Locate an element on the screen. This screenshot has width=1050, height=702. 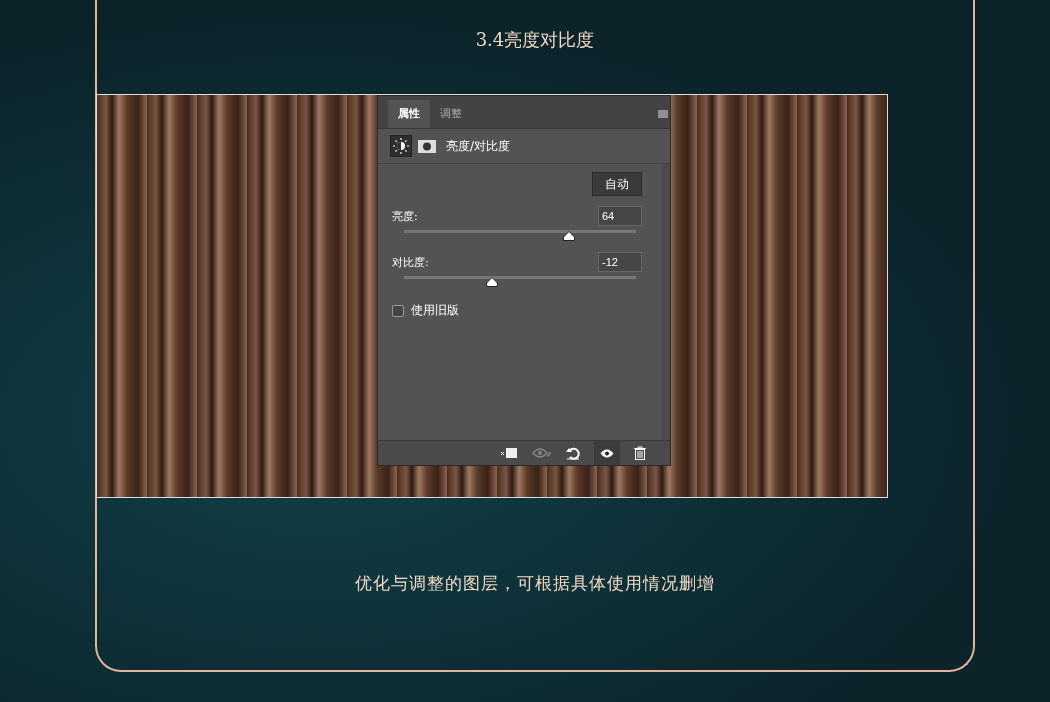
panel-tab: 属性 is located at coordinates (409, 114).